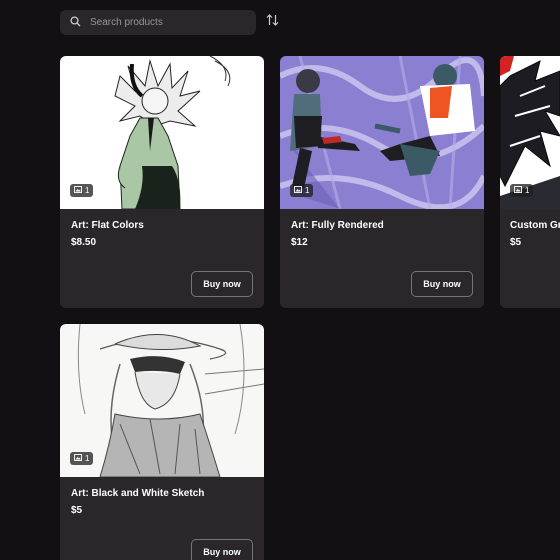 This screenshot has height=560, width=560. What do you see at coordinates (75, 23) in the screenshot?
I see `search-icon` at bounding box center [75, 23].